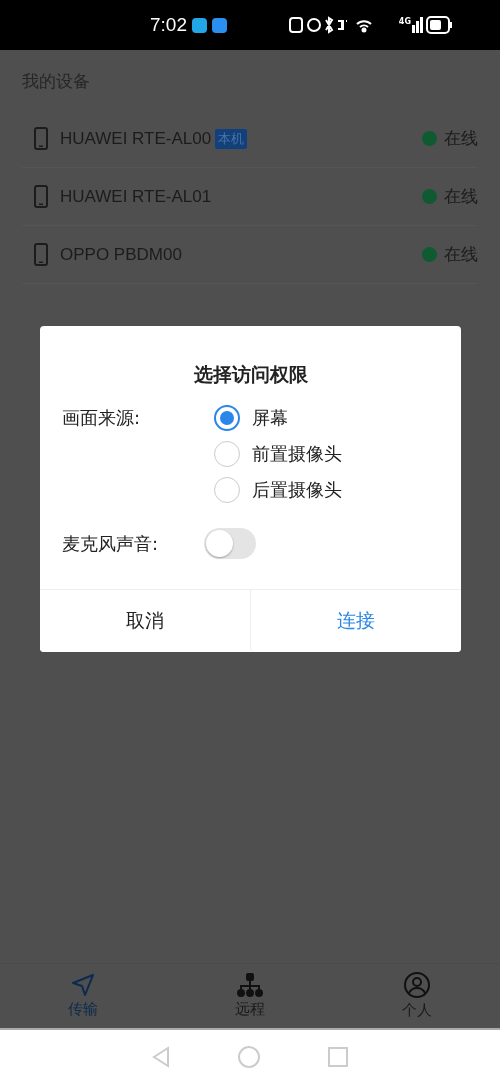 The image size is (500, 1083). I want to click on back-icon, so click(161, 1056).